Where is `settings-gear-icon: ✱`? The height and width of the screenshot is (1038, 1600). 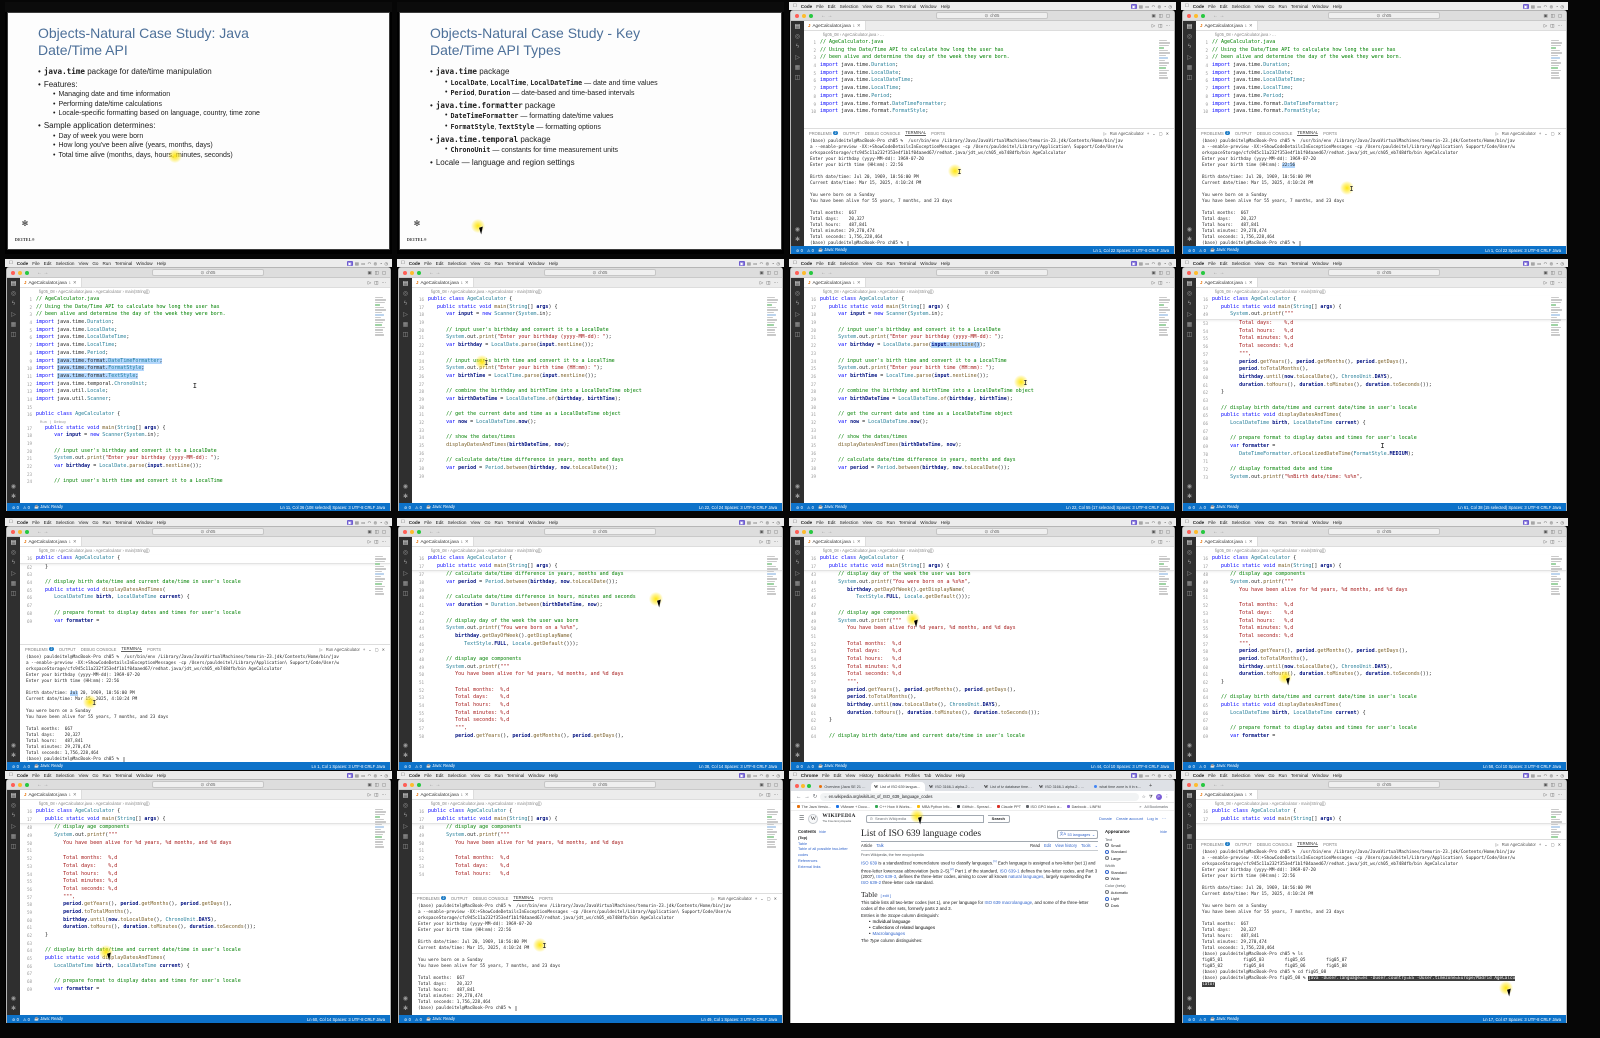 settings-gear-icon: ✱ is located at coordinates (1189, 240).